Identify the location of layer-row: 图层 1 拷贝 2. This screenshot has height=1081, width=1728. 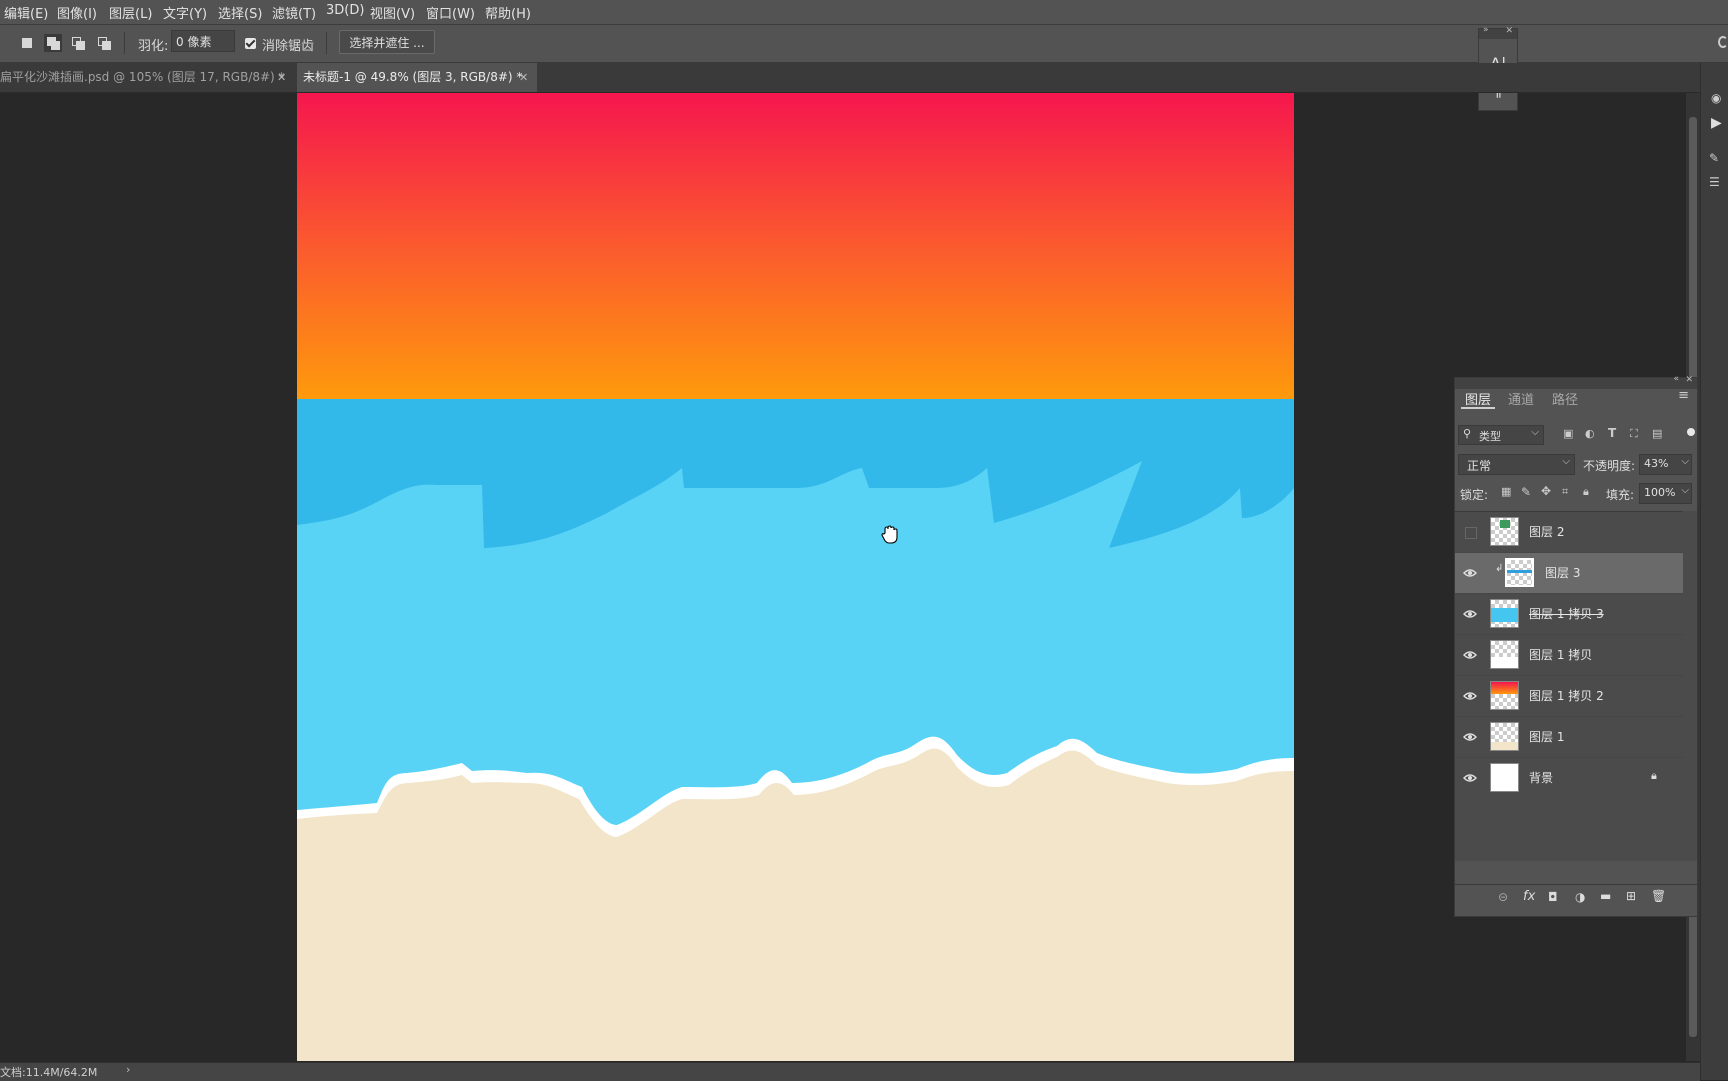
(1569, 696).